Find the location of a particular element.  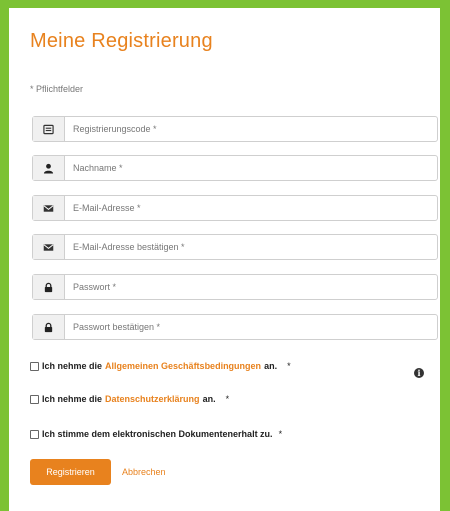

register-button: Registrieren is located at coordinates (70, 472).